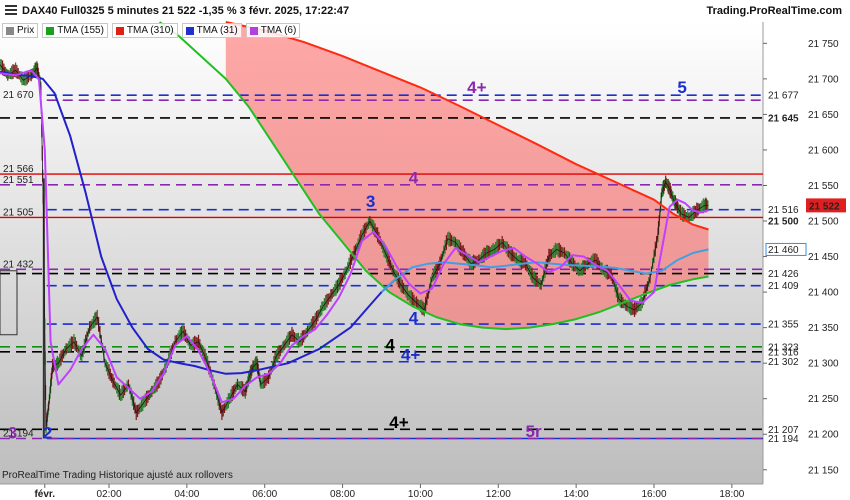 This screenshot has height=500, width=850. Describe the element at coordinates (823, 186) in the screenshot. I see `y-tick-label: 21 550` at that location.